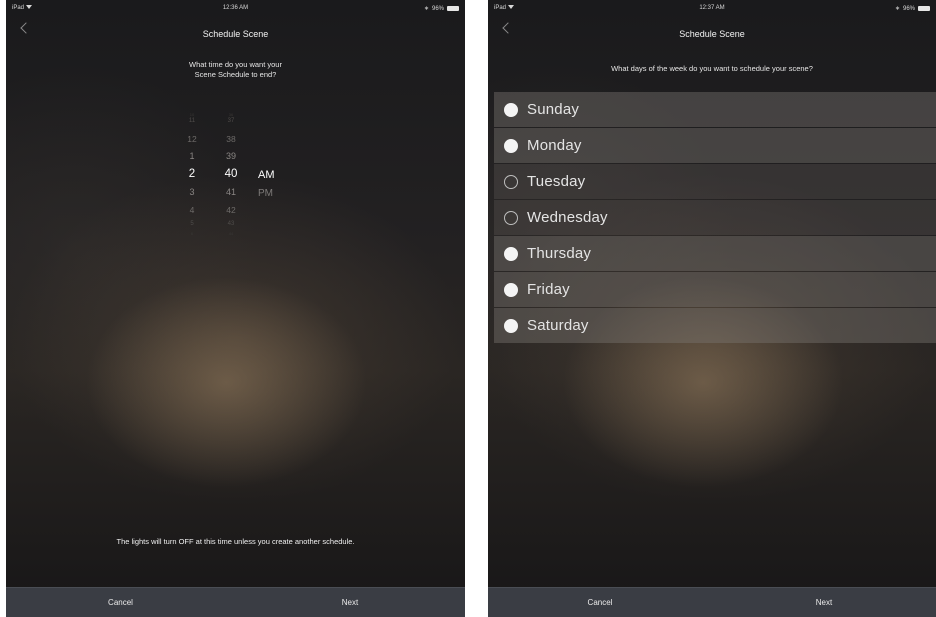  I want to click on hour-option: 5, so click(192, 224).